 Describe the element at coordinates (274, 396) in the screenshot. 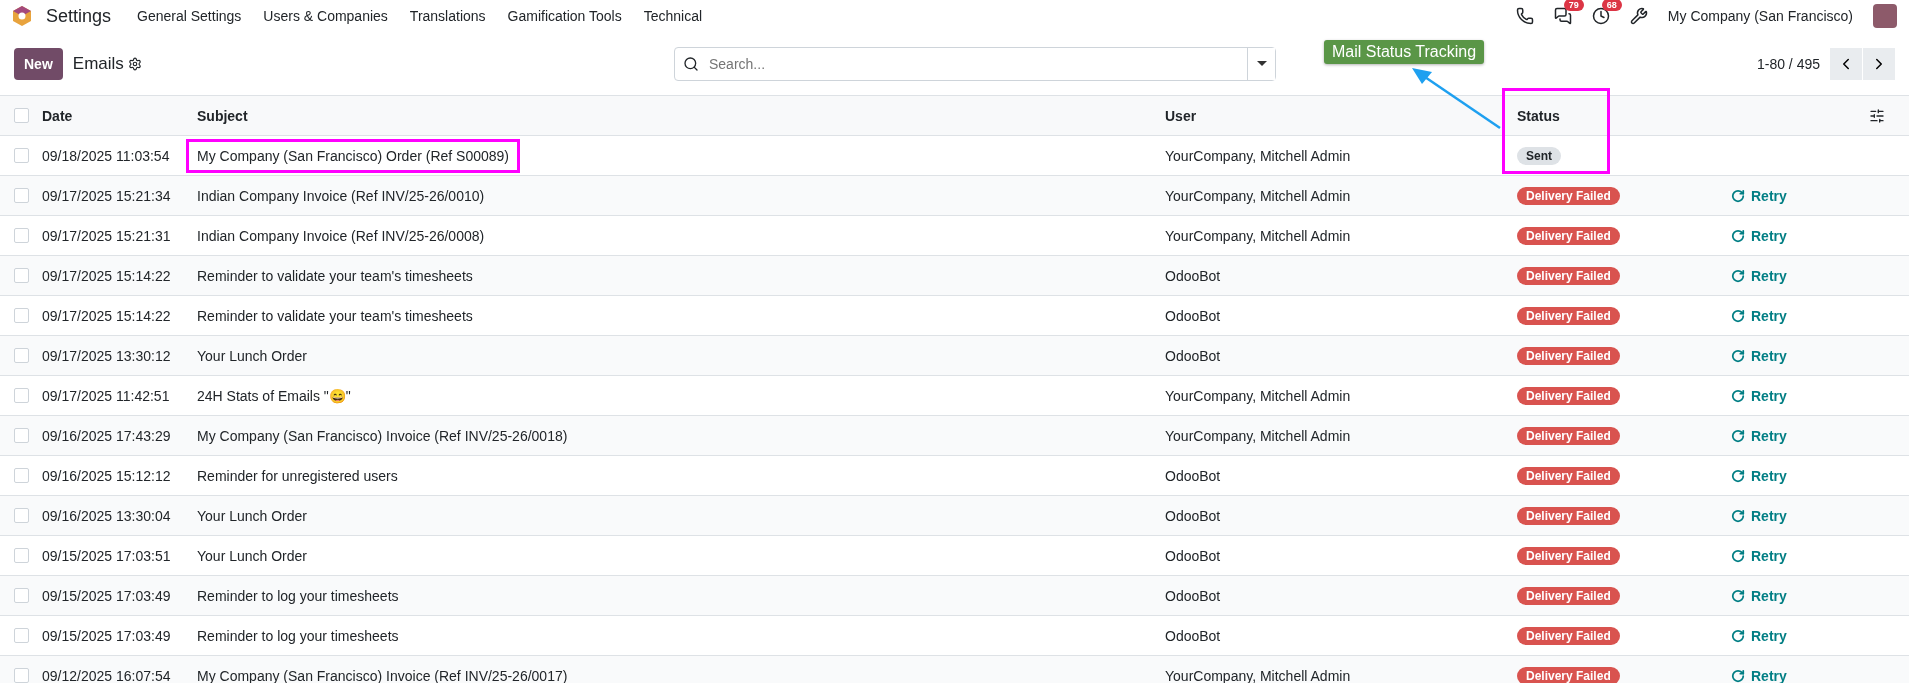

I see `table-cell-text: 24H Stats of Emails "😄"` at that location.